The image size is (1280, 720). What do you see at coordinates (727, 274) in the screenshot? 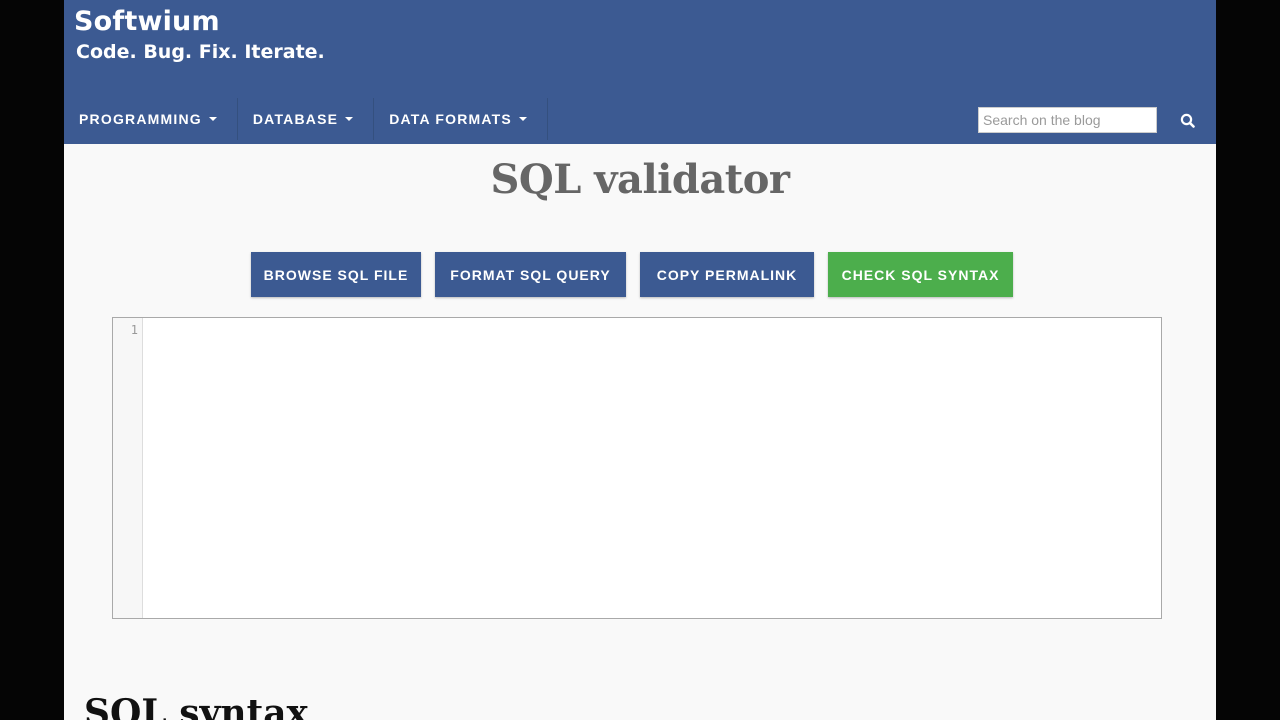
I see `copy-permalink-button: COPY PERMALINK` at bounding box center [727, 274].